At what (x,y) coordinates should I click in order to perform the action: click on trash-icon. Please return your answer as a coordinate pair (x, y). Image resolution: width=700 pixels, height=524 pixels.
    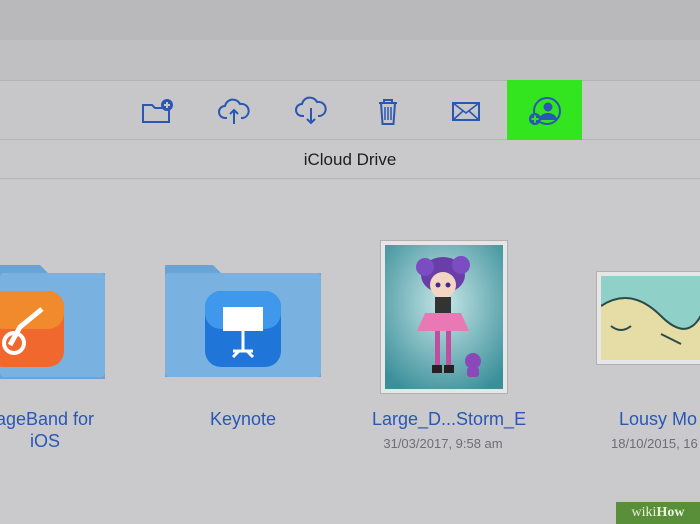
    Looking at the image, I should click on (388, 112).